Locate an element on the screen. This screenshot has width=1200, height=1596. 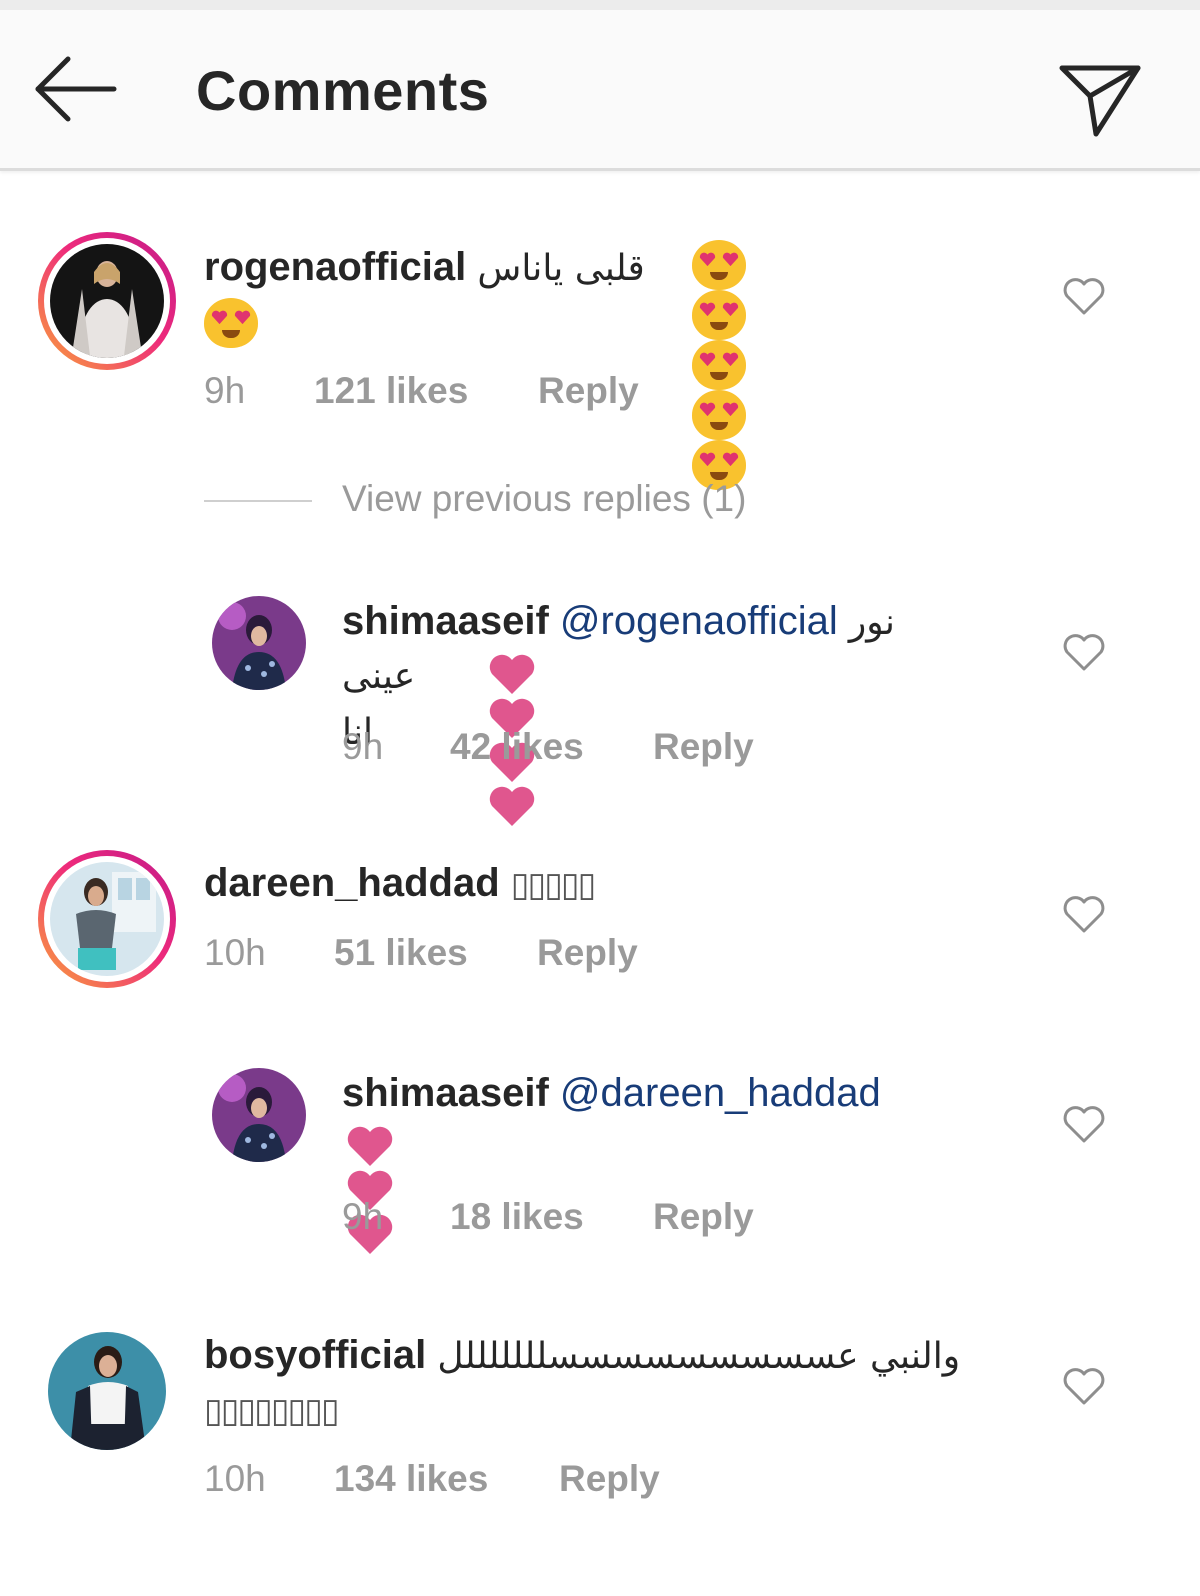
missing-glyph-text: ▯▯▯▯▯ is located at coordinates (553, 885).